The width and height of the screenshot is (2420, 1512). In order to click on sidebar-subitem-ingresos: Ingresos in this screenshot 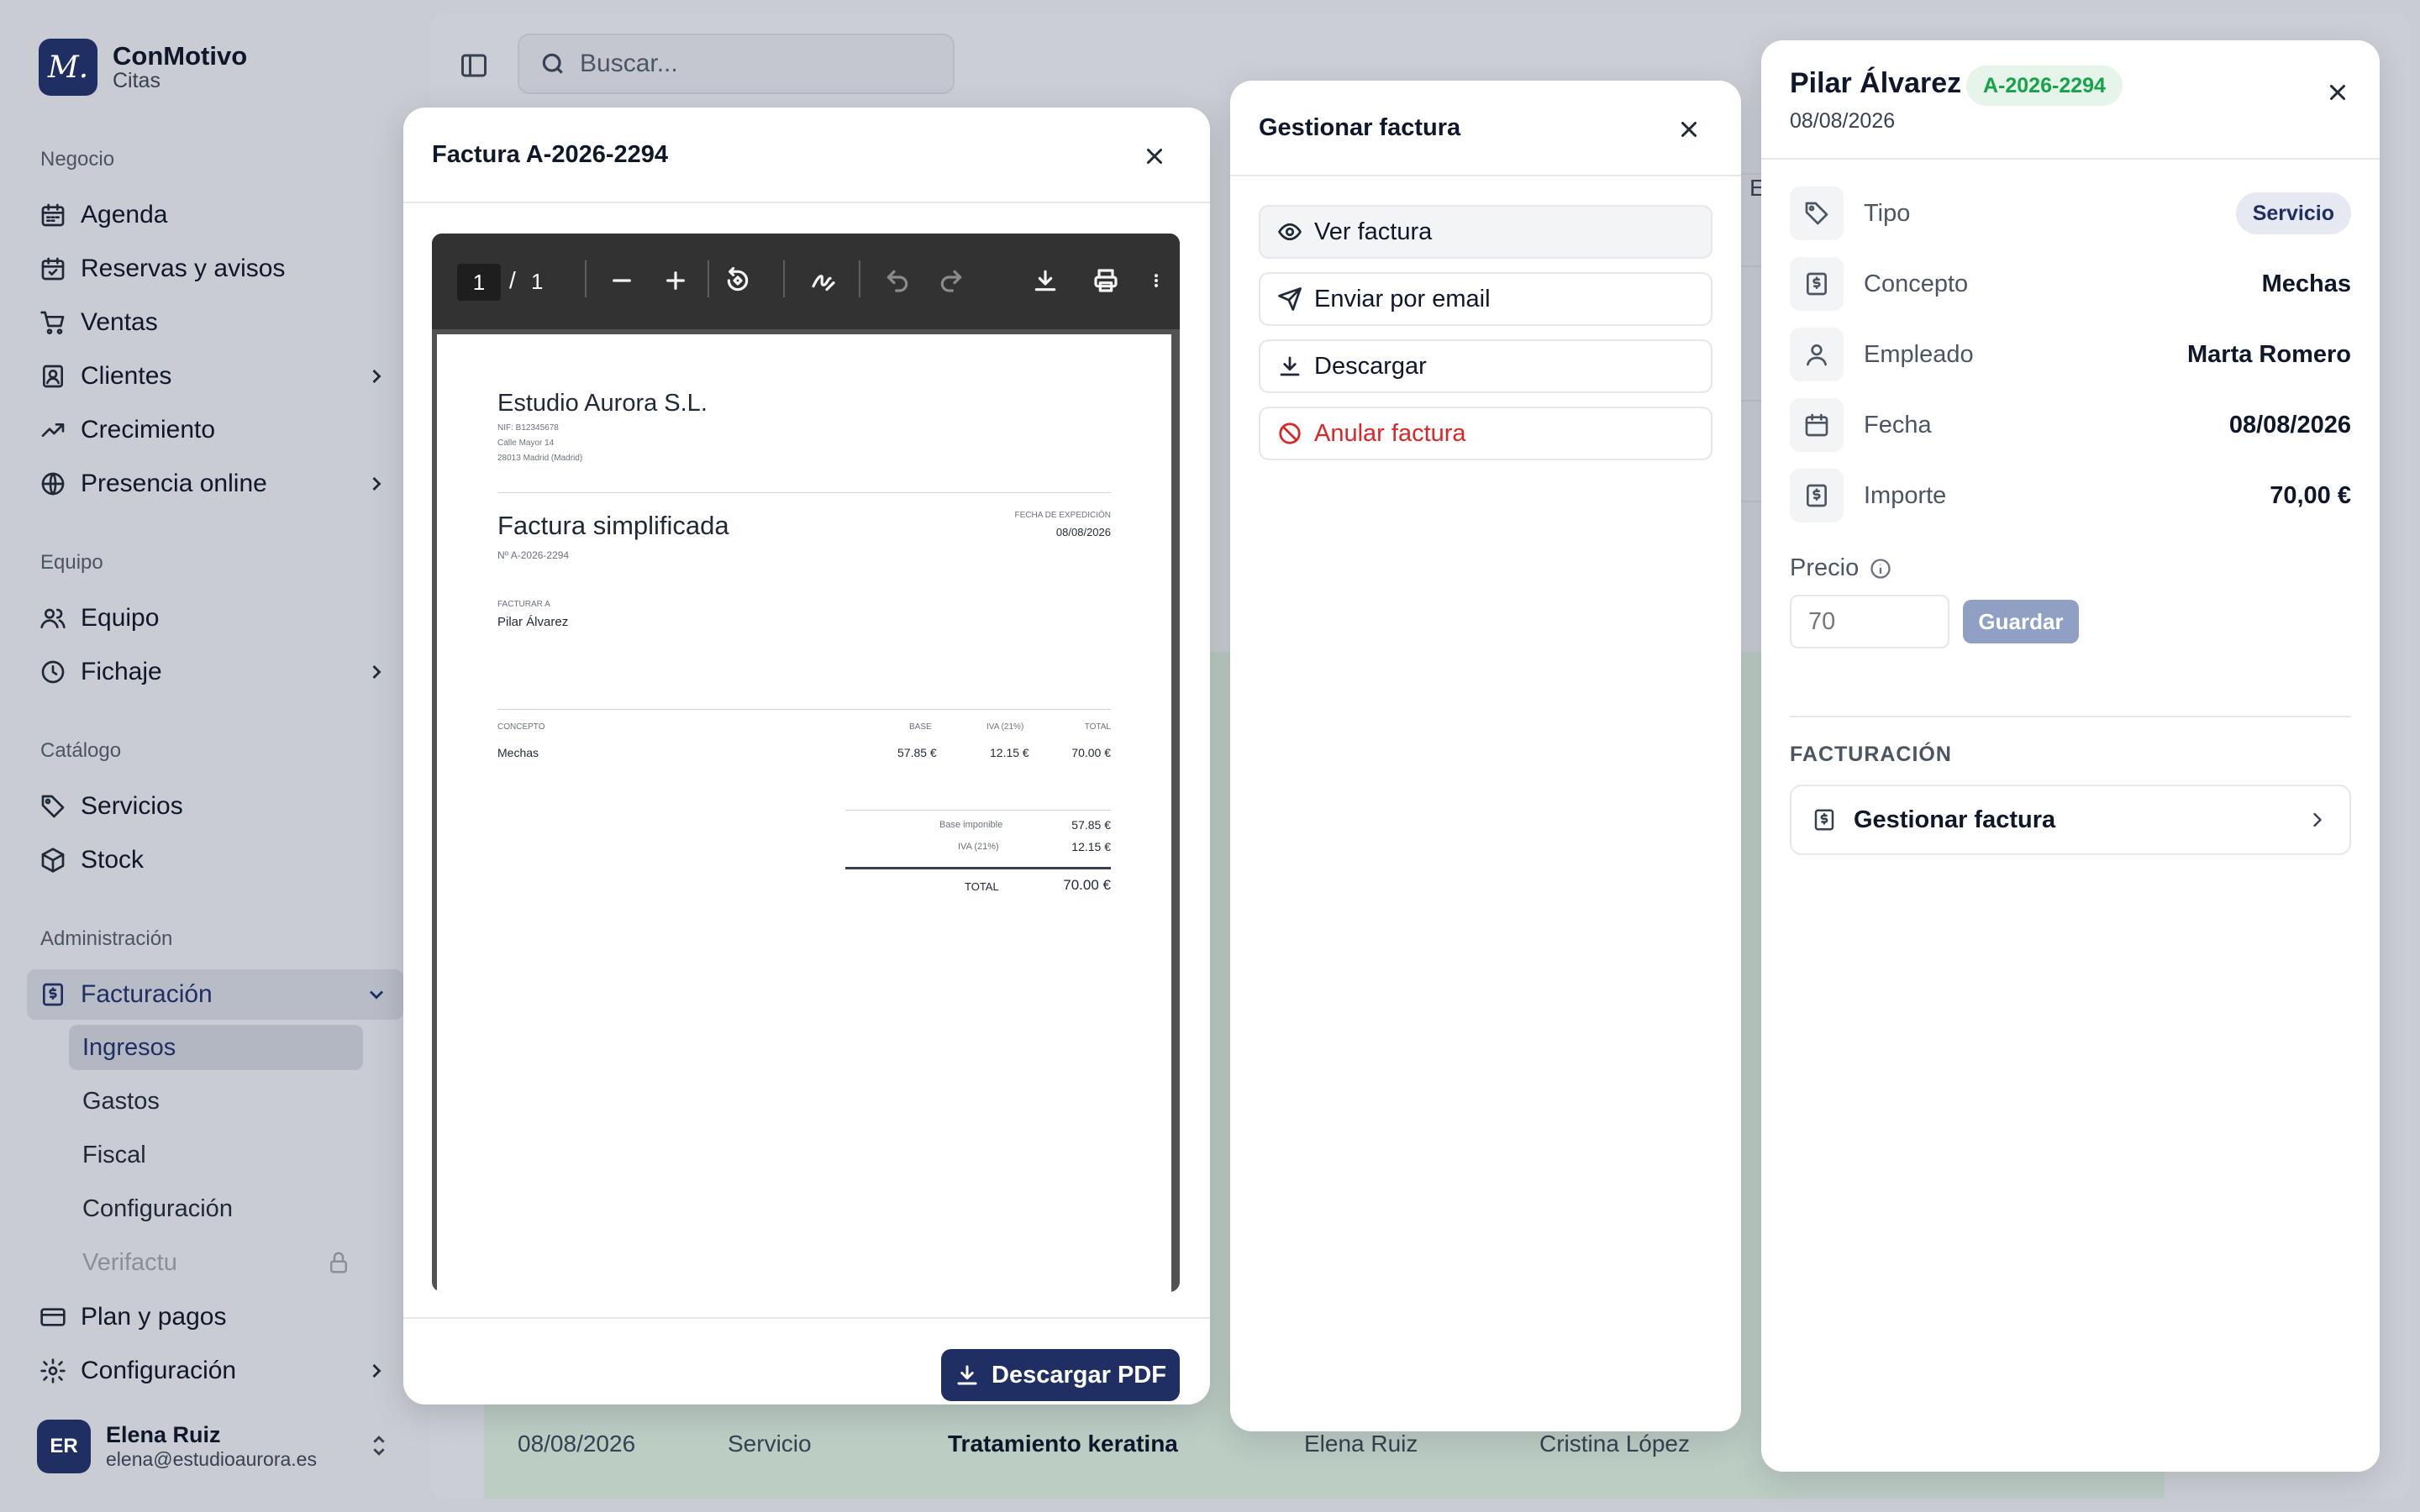, I will do `click(216, 1047)`.